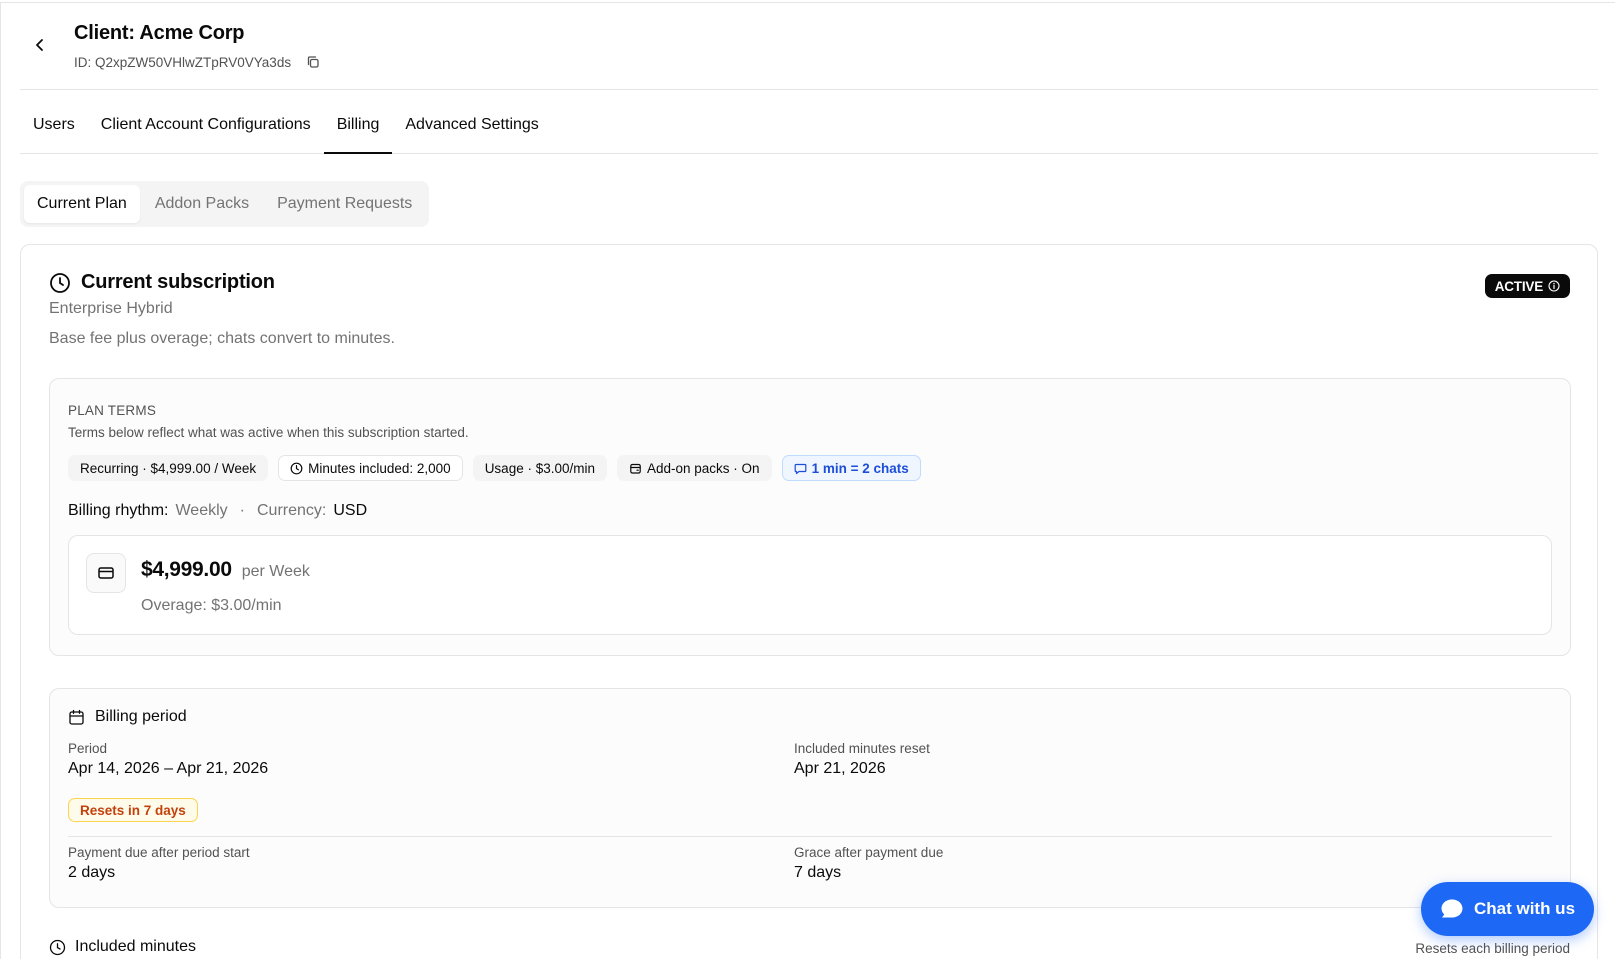 This screenshot has width=1615, height=959. Describe the element at coordinates (206, 130) in the screenshot. I see `tab-client-account-configurations: Client Account Configurations` at that location.